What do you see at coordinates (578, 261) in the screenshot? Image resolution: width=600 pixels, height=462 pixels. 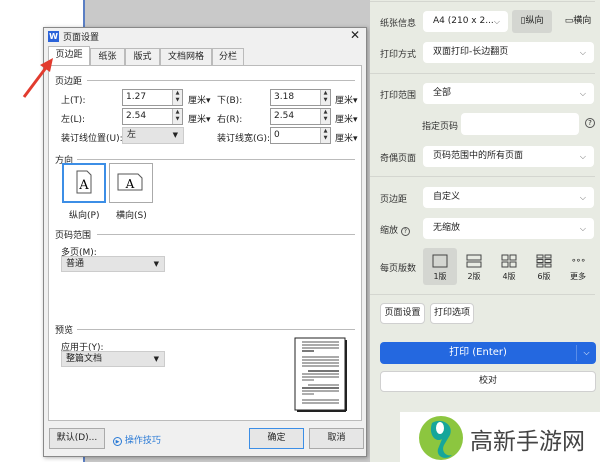 I see `more-icon: ∘∘∘` at bounding box center [578, 261].